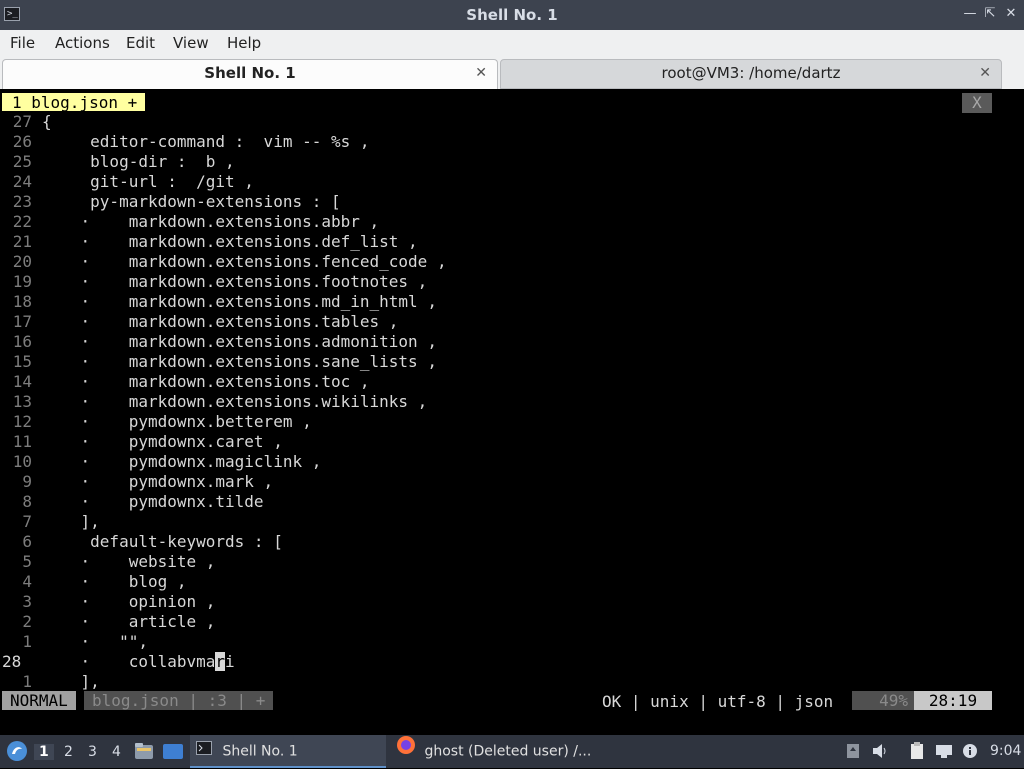 The height and width of the screenshot is (769, 1024). I want to click on line-code: · markdown.extensions.wikilinks ,, so click(235, 402).